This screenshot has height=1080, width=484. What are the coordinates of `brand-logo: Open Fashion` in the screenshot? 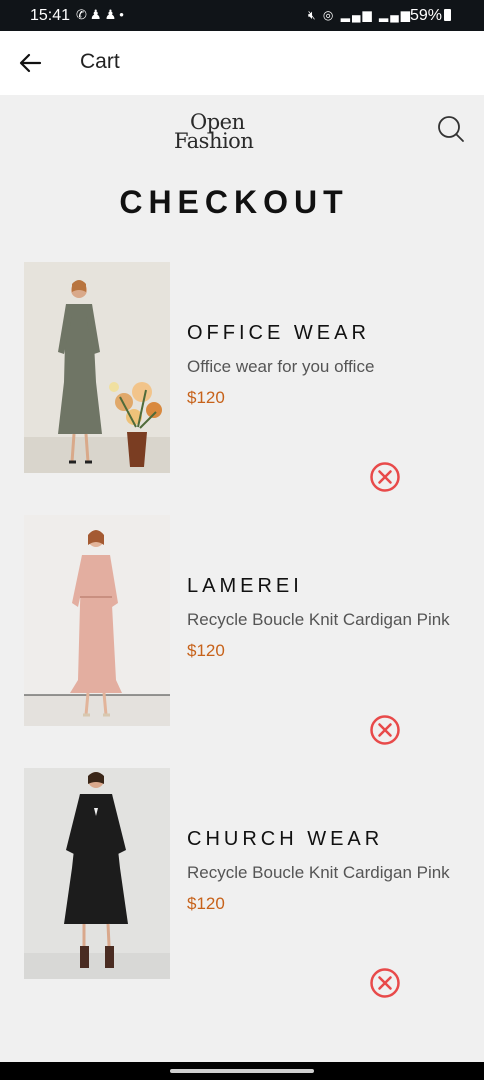 It's located at (222, 134).